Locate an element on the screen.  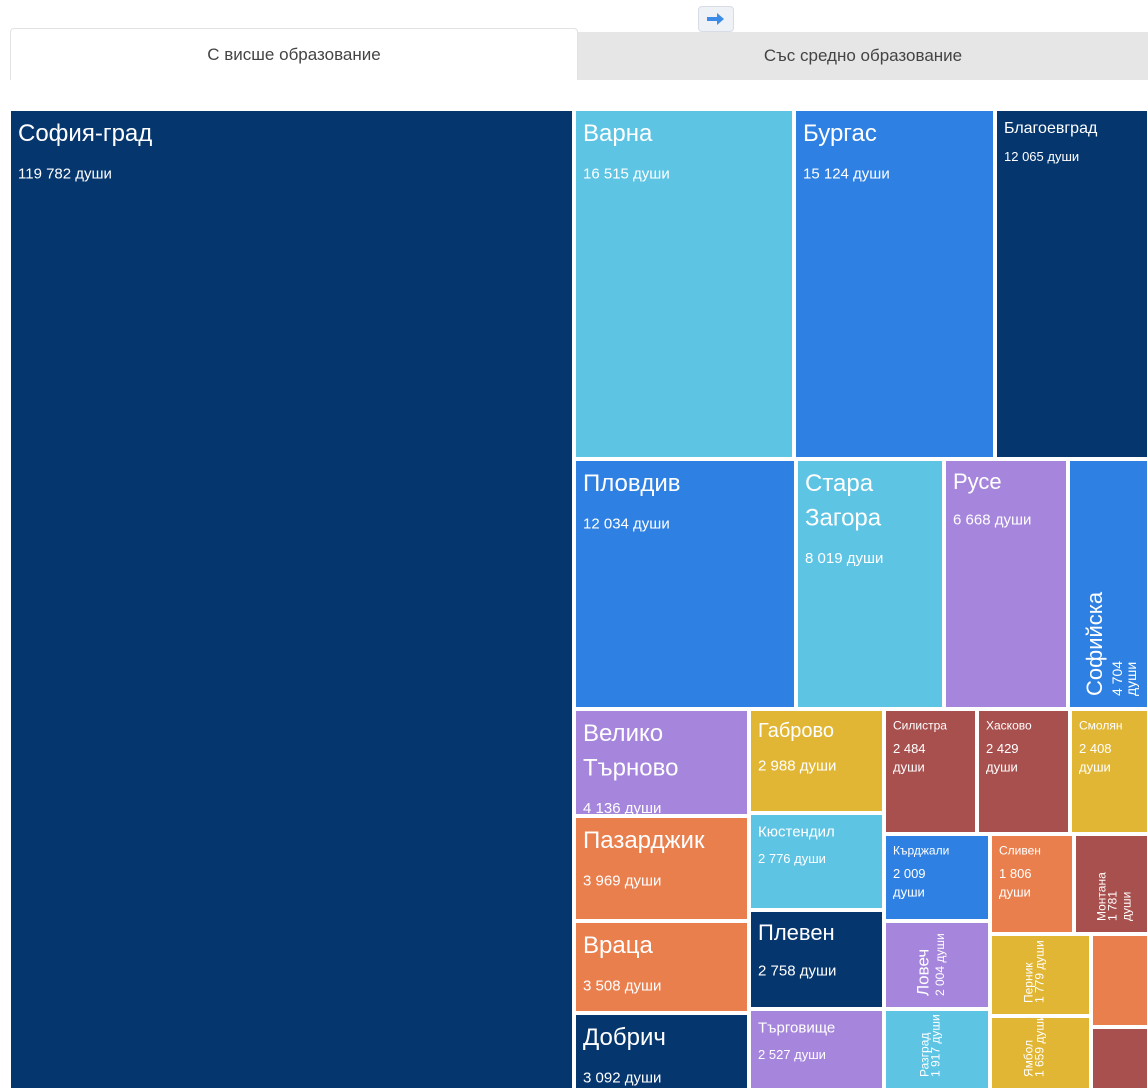
treemap-cell: Сливен 1 806 души is located at coordinates (1032, 884).